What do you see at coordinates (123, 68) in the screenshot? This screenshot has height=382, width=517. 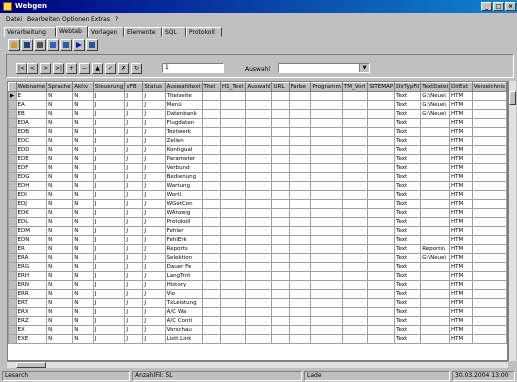 I see `cancel-record-button: ✗` at bounding box center [123, 68].